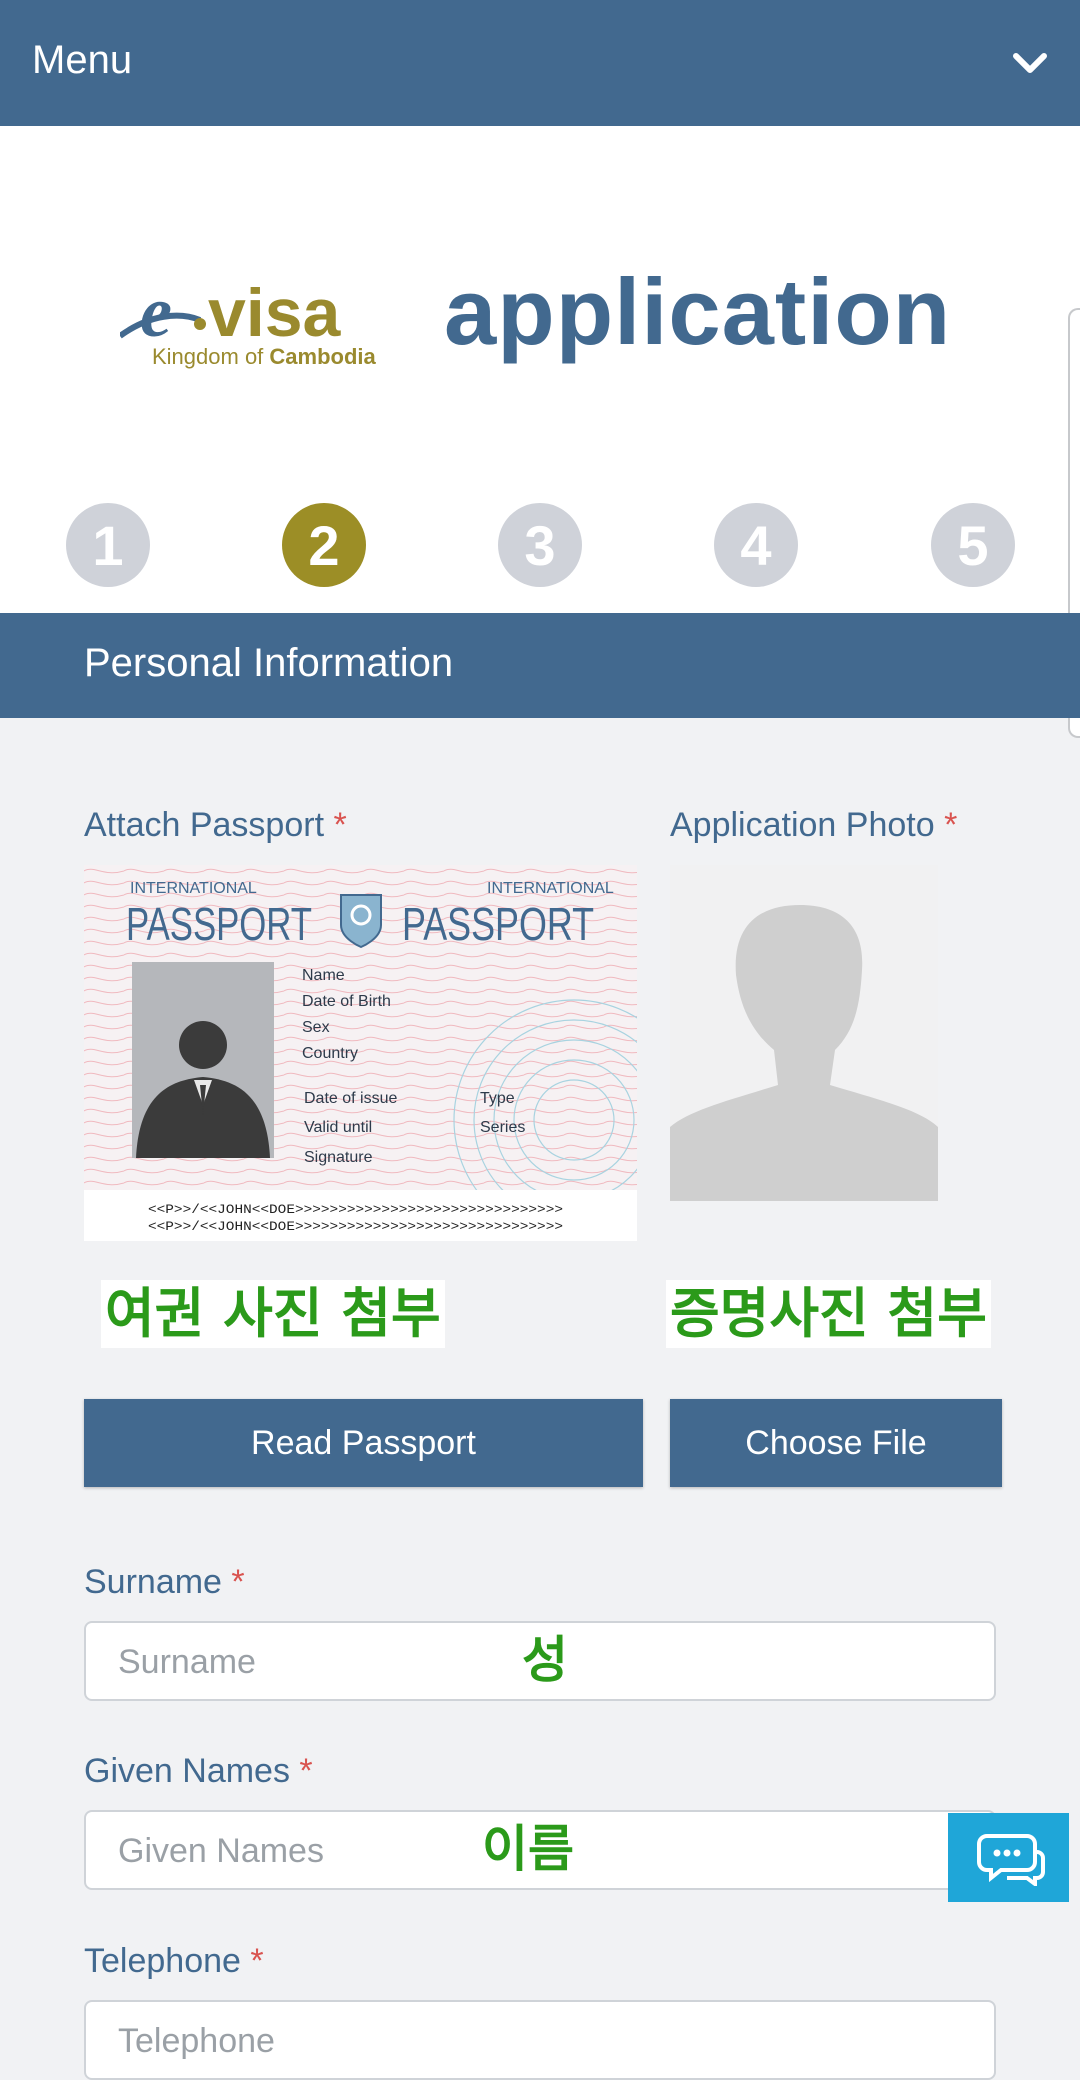 This screenshot has height=2080, width=1080. What do you see at coordinates (215, 825) in the screenshot?
I see `attach-passport-label: Attach Passport *` at bounding box center [215, 825].